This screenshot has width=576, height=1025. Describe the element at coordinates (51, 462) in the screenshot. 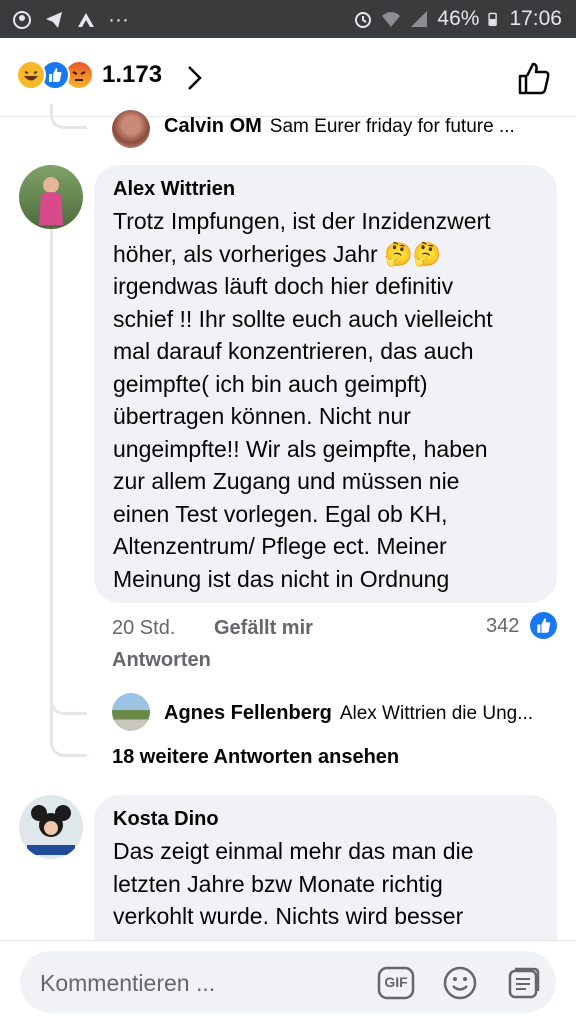

I see `thread-line` at that location.